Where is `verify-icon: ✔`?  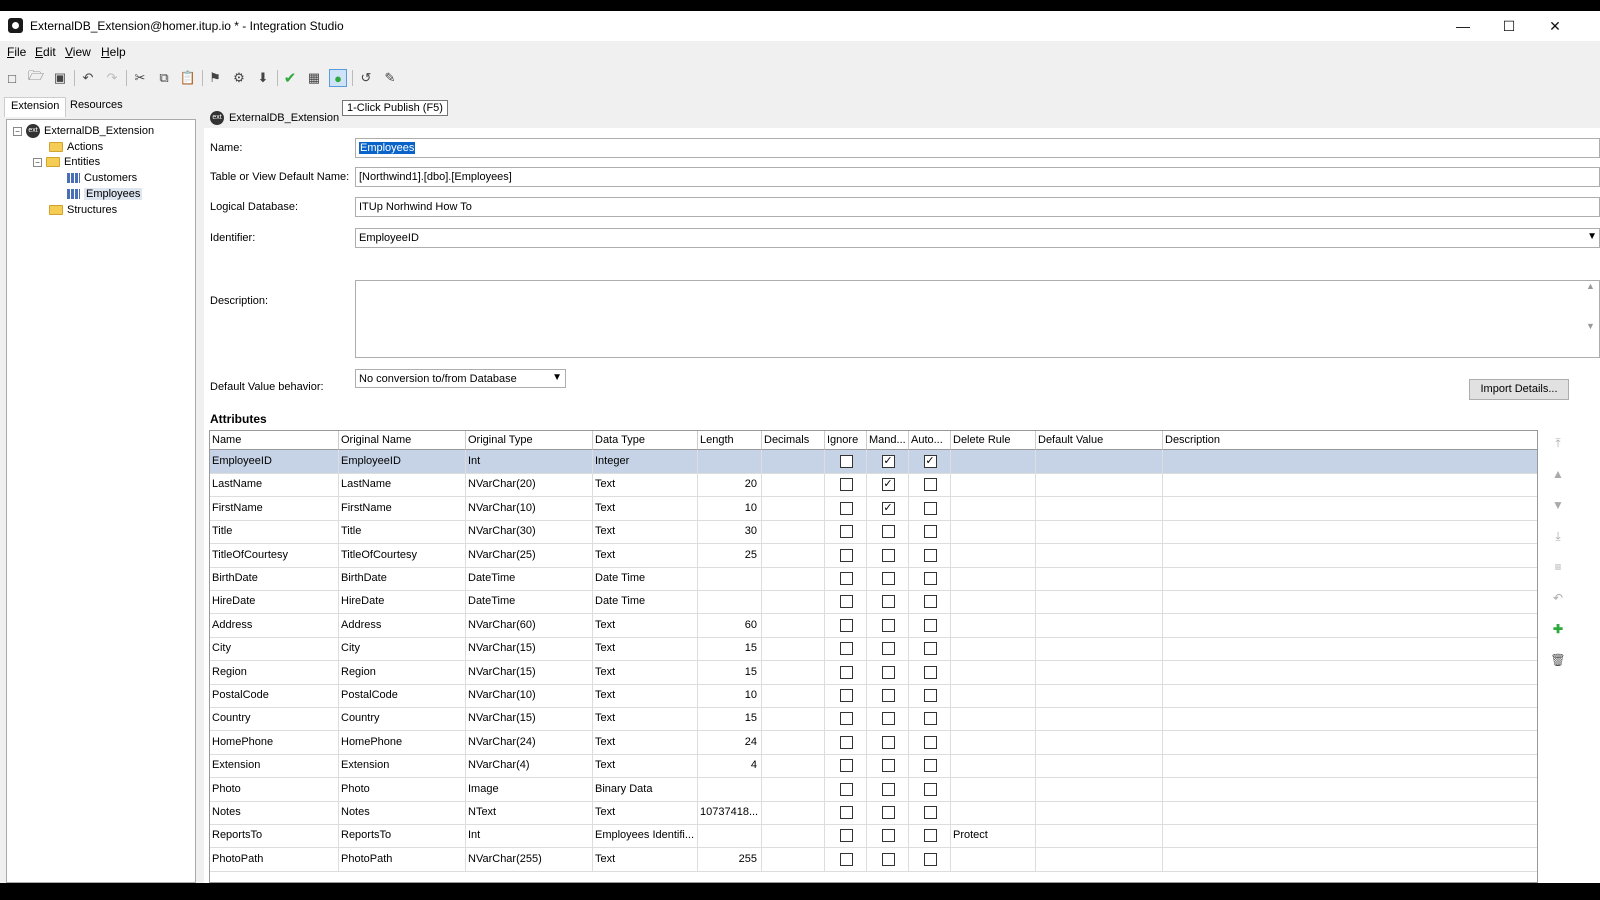
verify-icon: ✔ is located at coordinates (290, 78).